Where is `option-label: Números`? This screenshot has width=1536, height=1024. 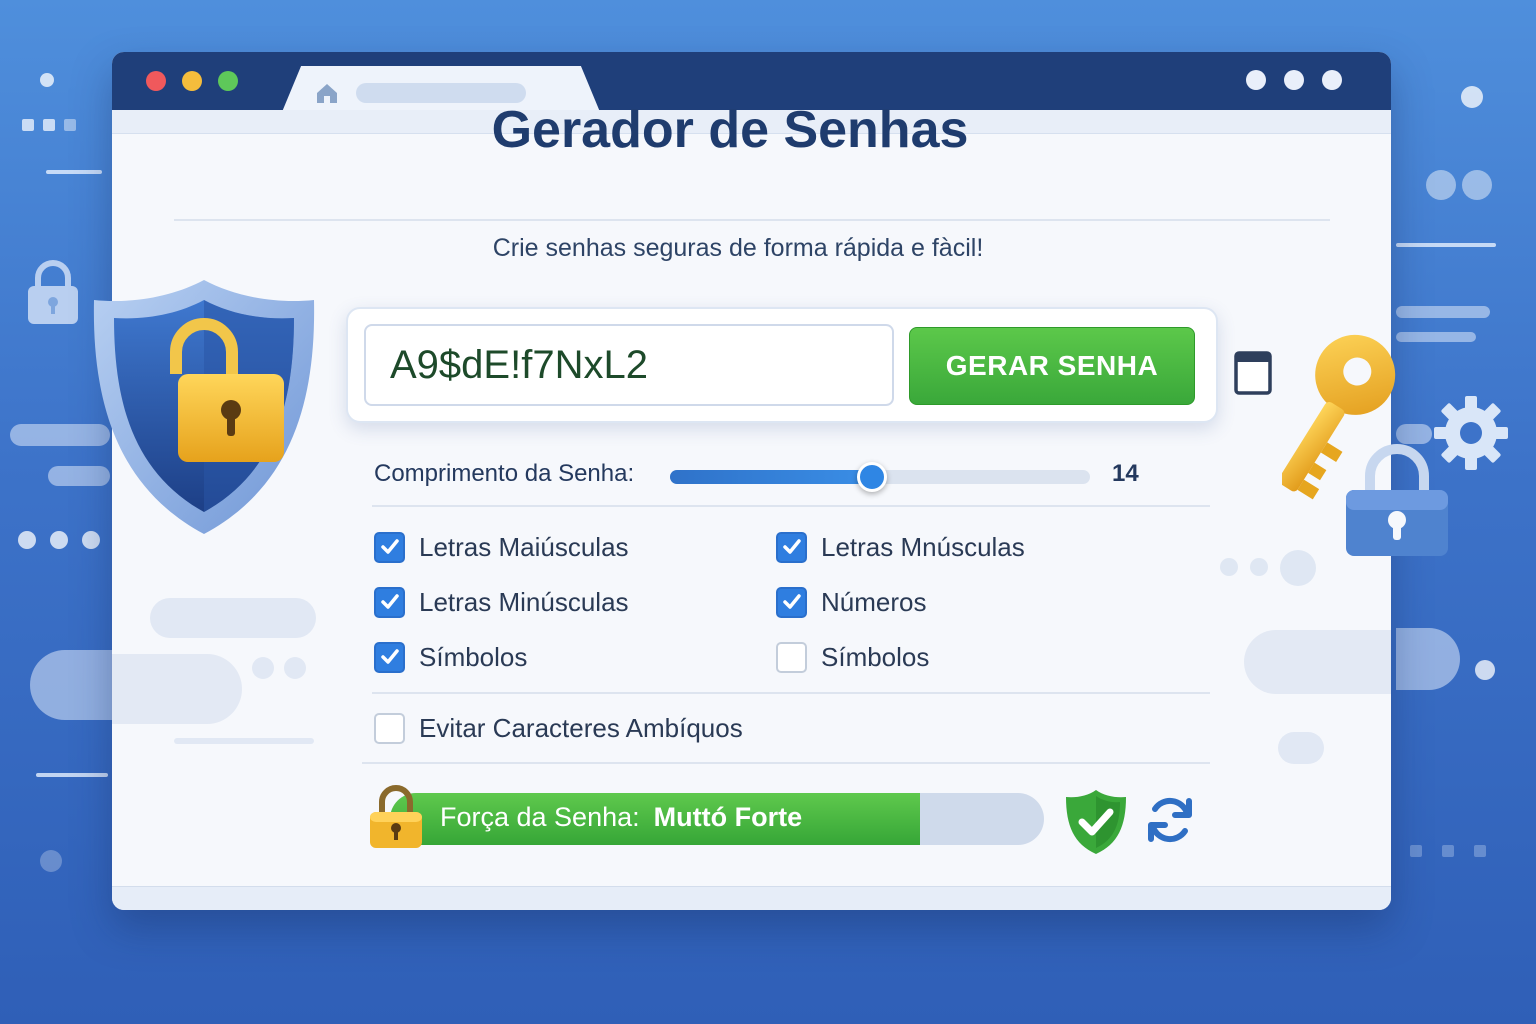 option-label: Números is located at coordinates (874, 601).